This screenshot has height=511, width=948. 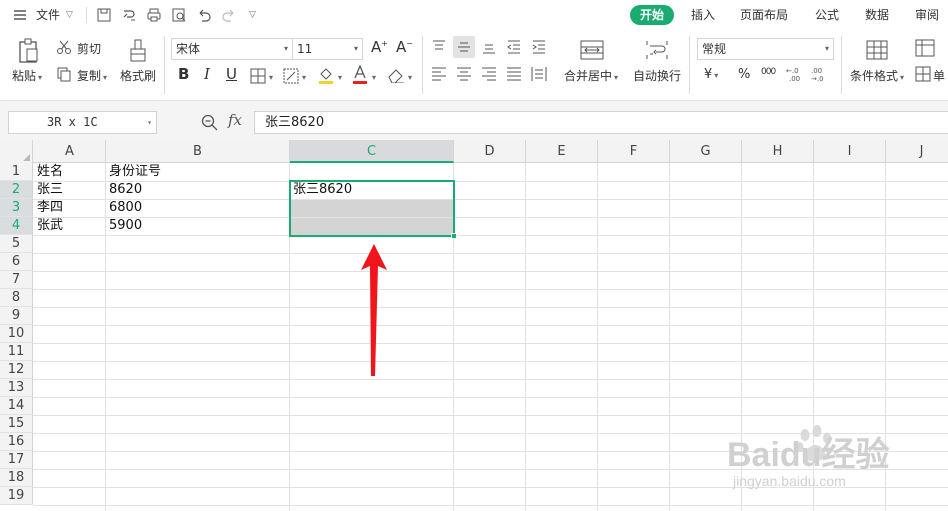 I want to click on tab-formulas: 公式, so click(x=827, y=15).